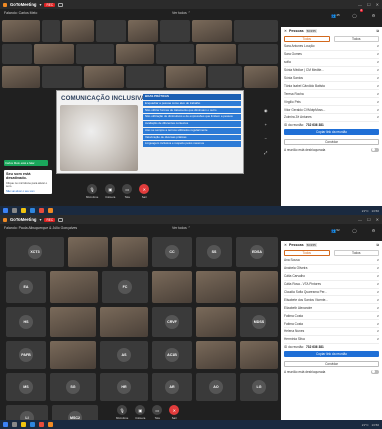  I want to click on list-item: Sónia Santos ø, so click(331, 79).